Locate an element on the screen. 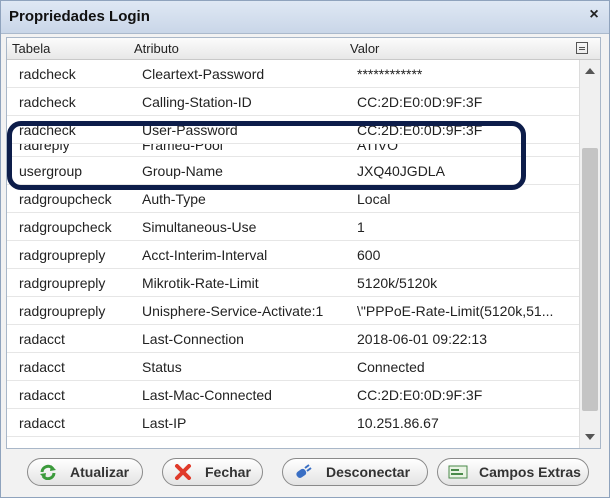 This screenshot has width=610, height=498. refresh-label: Atualizar is located at coordinates (100, 472).